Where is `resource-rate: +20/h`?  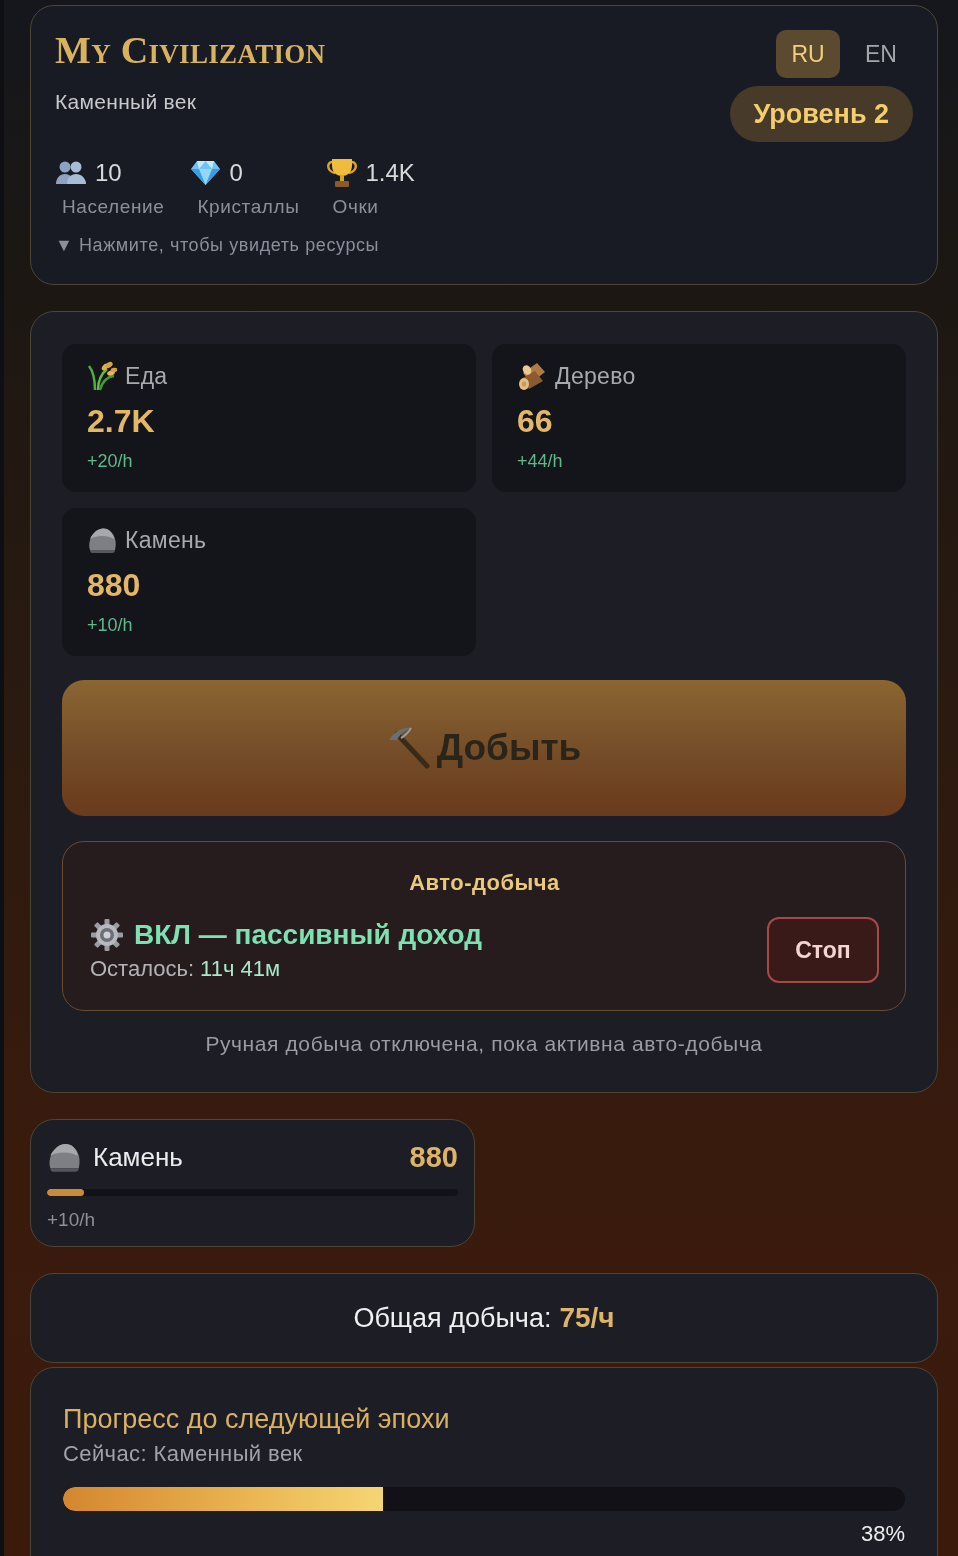
resource-rate: +20/h is located at coordinates (110, 461).